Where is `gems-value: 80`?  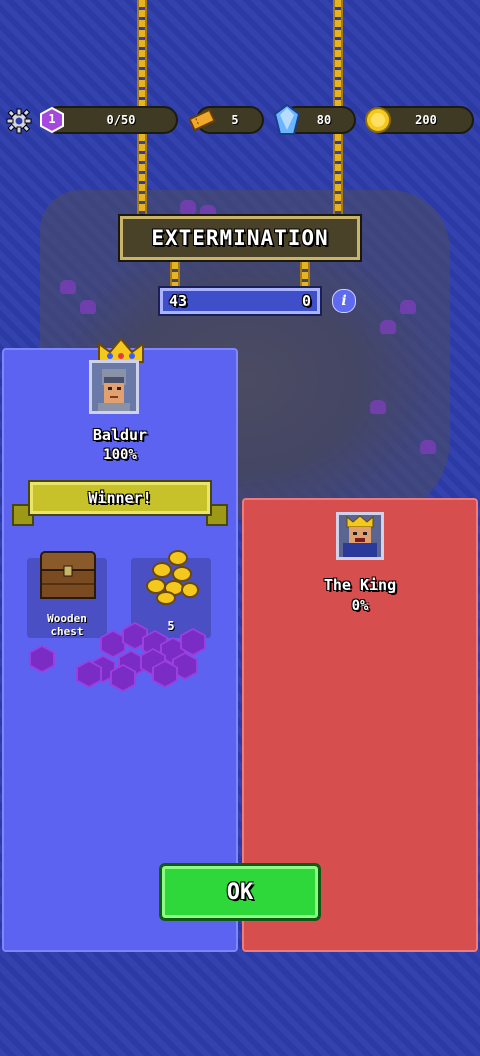
gems-value: 80 is located at coordinates (324, 120).